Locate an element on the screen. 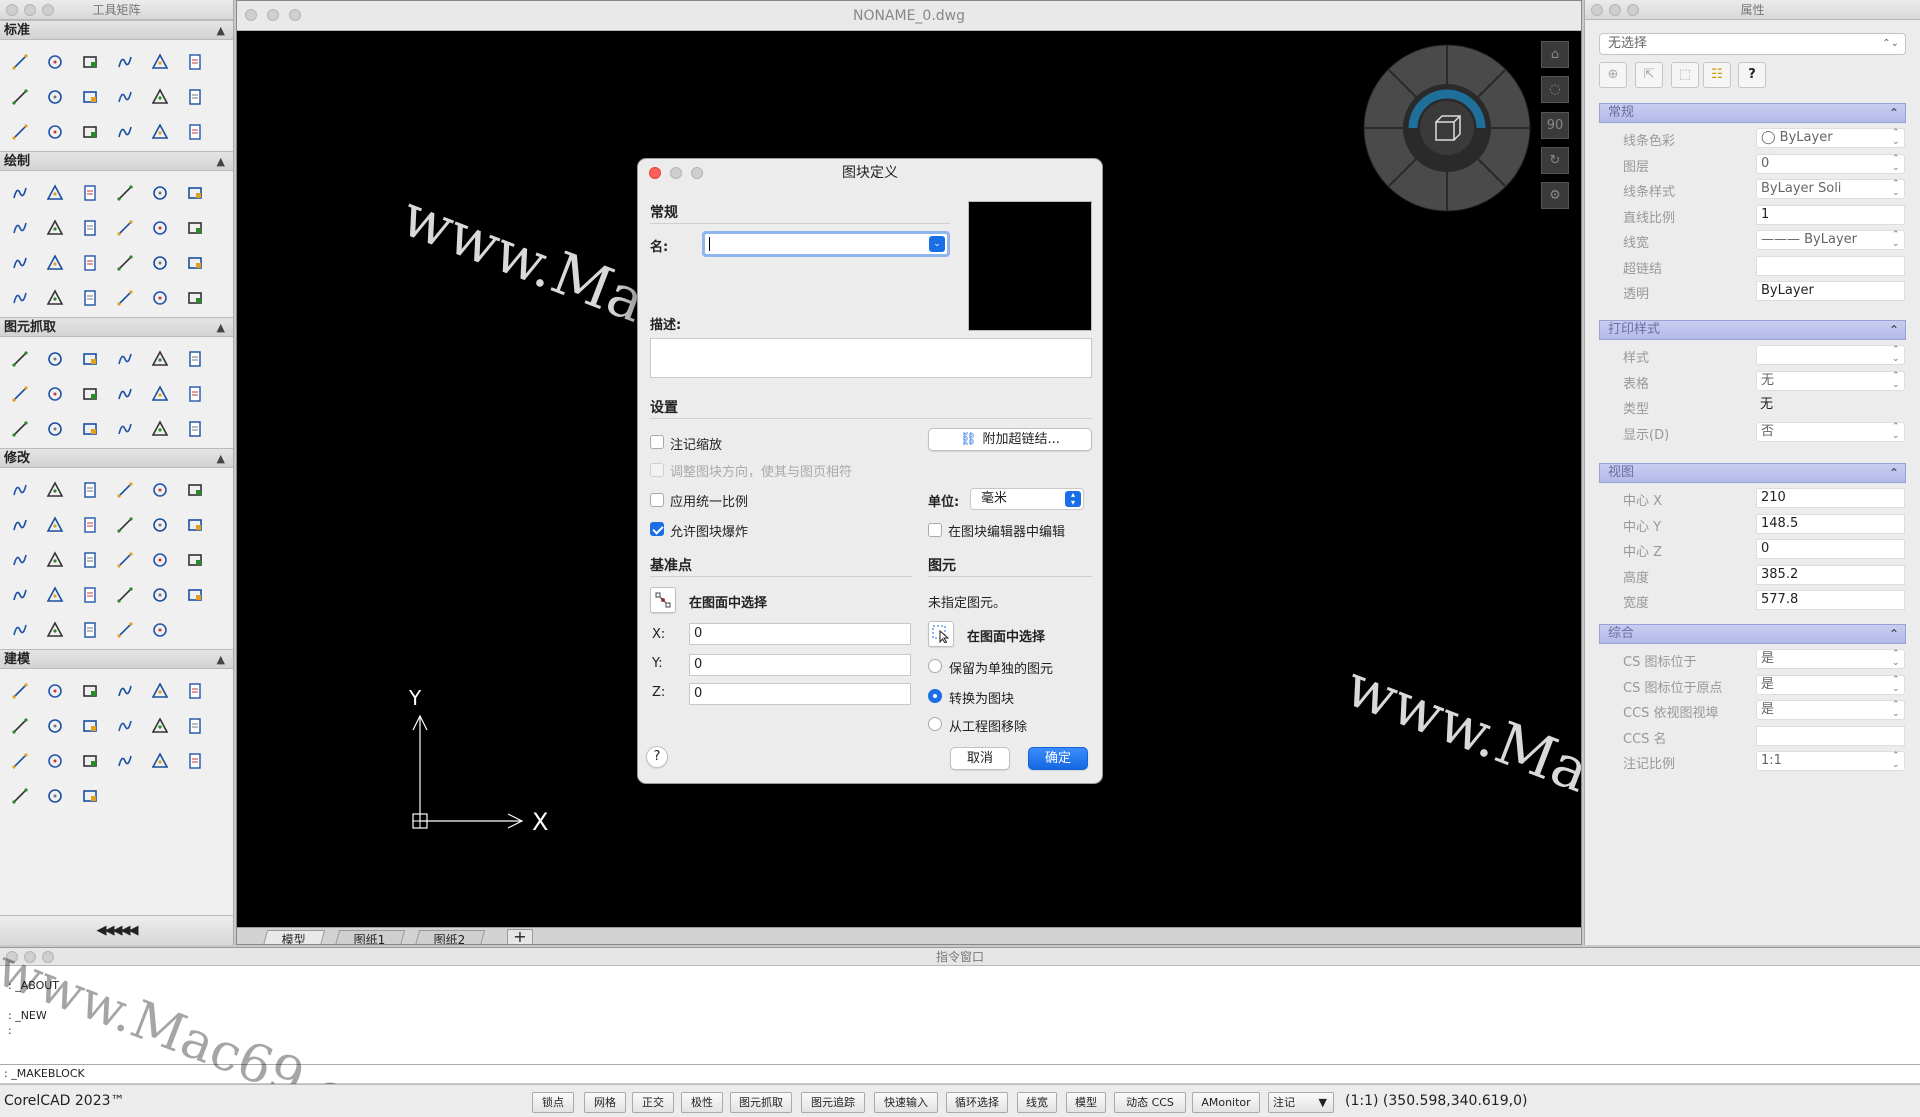 The width and height of the screenshot is (1920, 1117). toolbox-section-header: 标准 ▲ is located at coordinates (116, 30).